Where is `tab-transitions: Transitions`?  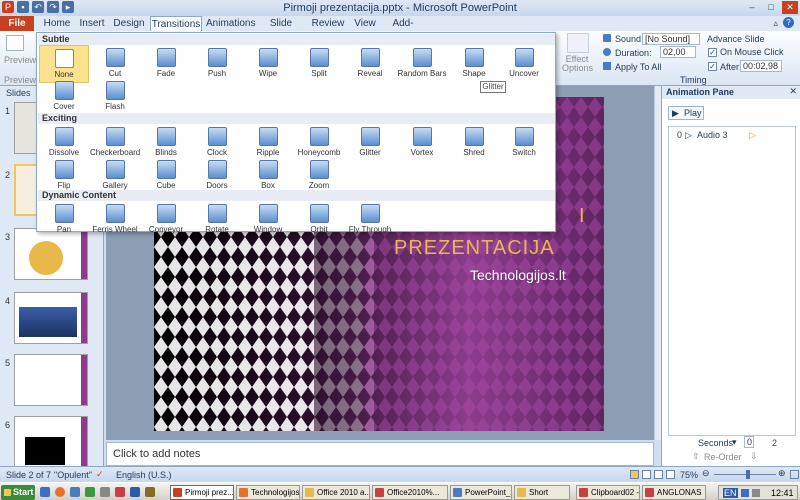
tab-transitions: Transitions is located at coordinates (176, 24).